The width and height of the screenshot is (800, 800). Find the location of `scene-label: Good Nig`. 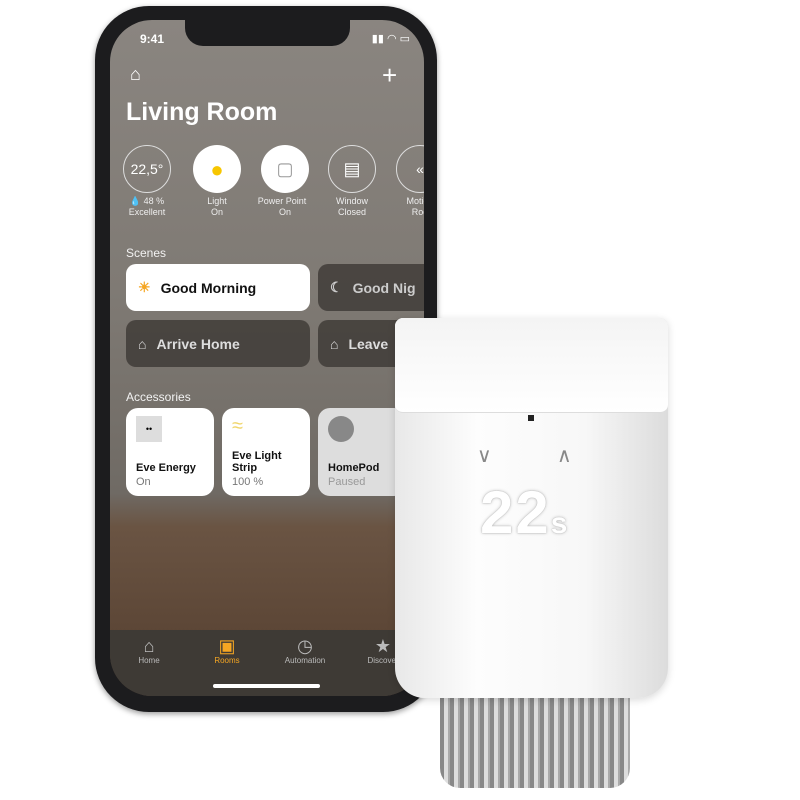

scene-label: Good Nig is located at coordinates (384, 287).